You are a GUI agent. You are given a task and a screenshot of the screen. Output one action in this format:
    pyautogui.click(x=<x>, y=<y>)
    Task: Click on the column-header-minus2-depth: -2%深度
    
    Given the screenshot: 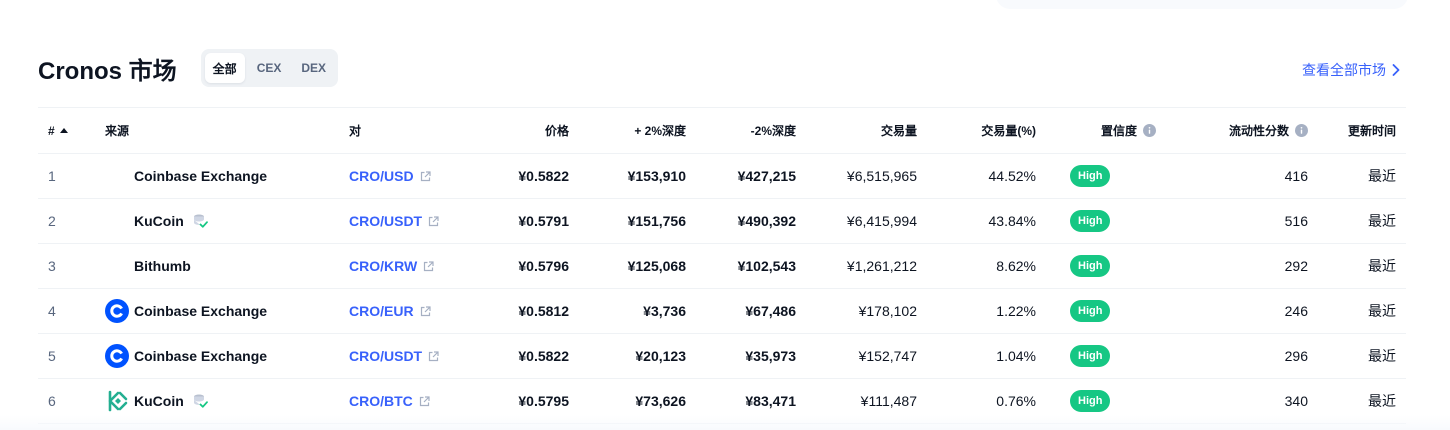 What is the action you would take?
    pyautogui.click(x=741, y=130)
    